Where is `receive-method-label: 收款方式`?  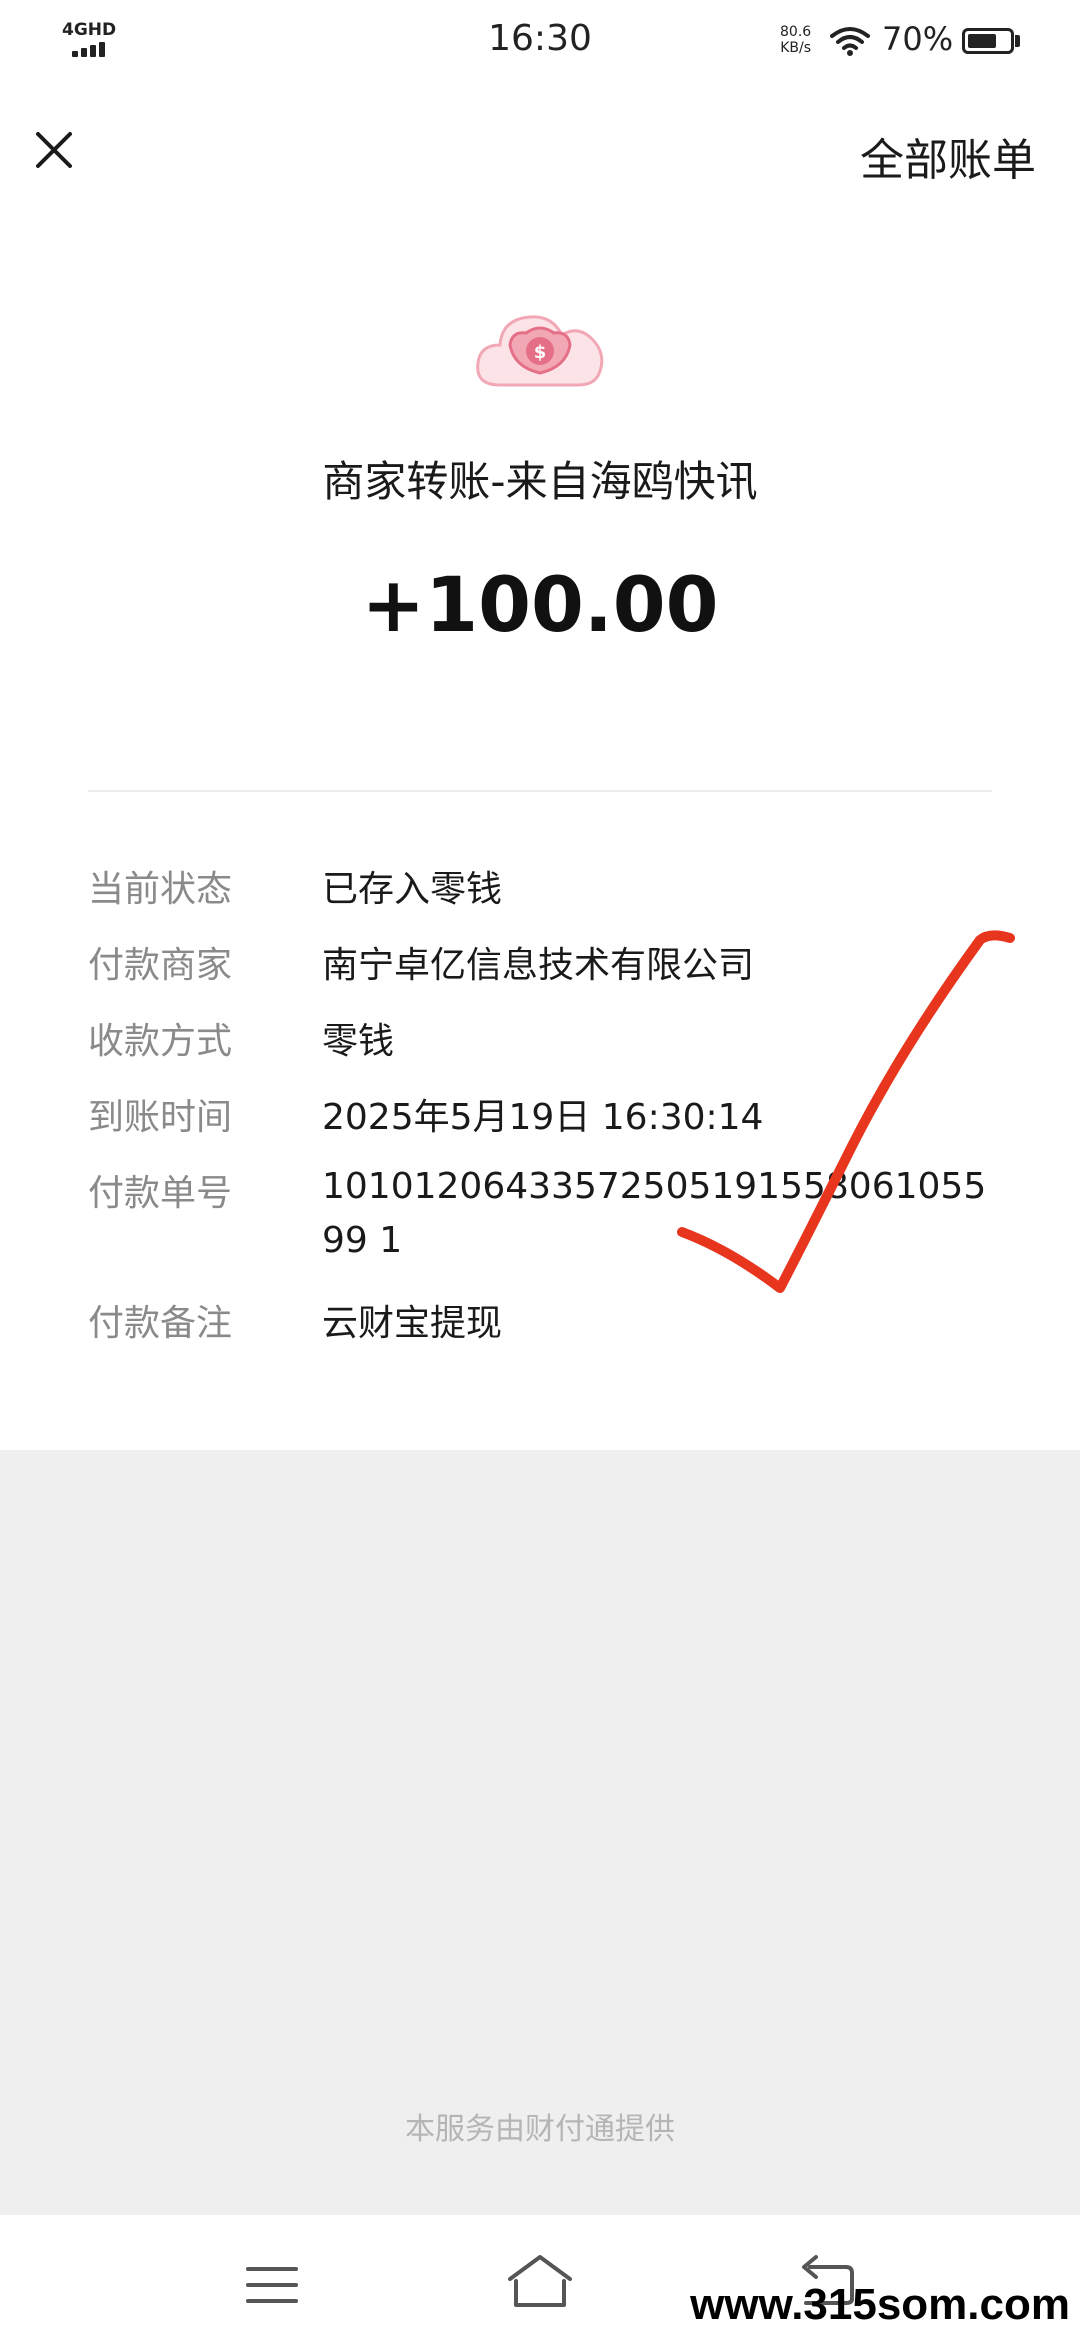 receive-method-label: 收款方式 is located at coordinates (160, 1041).